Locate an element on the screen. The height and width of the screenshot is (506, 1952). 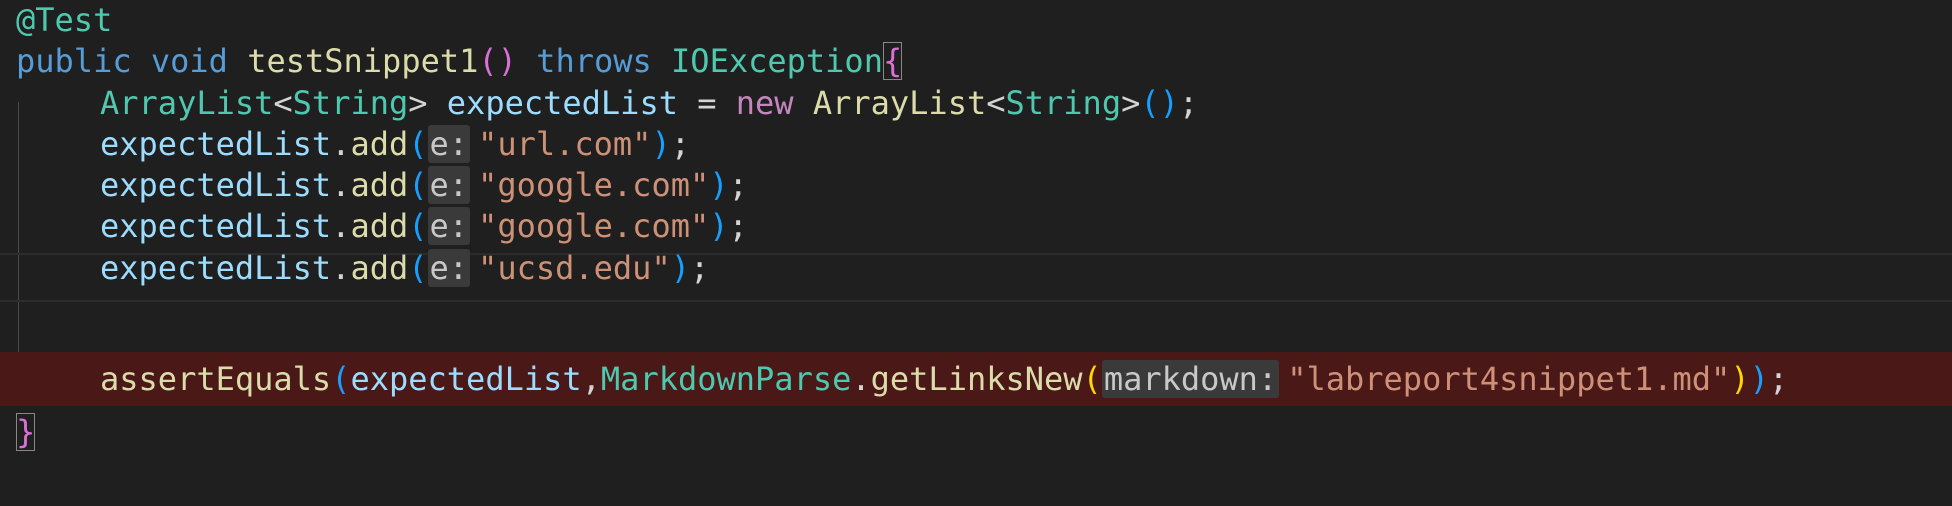
string-literal: "url.com" is located at coordinates (565, 144).